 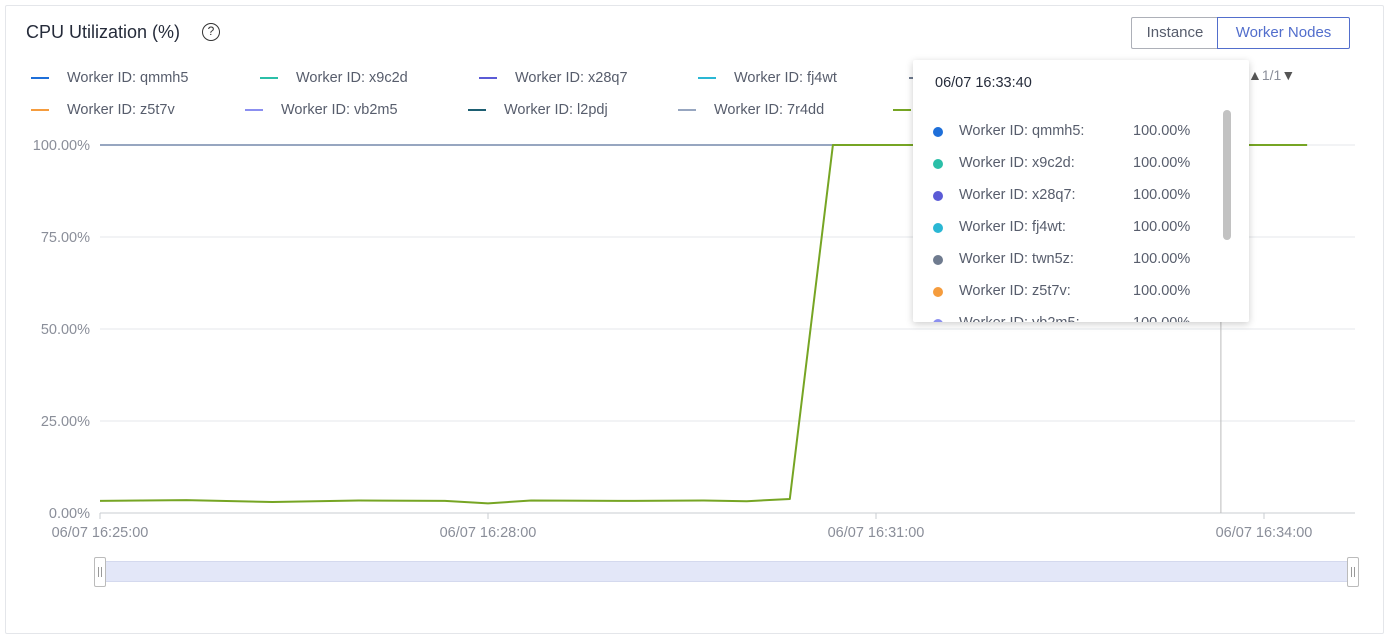 I want to click on x-tick-label: 06/07 16:25:00, so click(x=100, y=533).